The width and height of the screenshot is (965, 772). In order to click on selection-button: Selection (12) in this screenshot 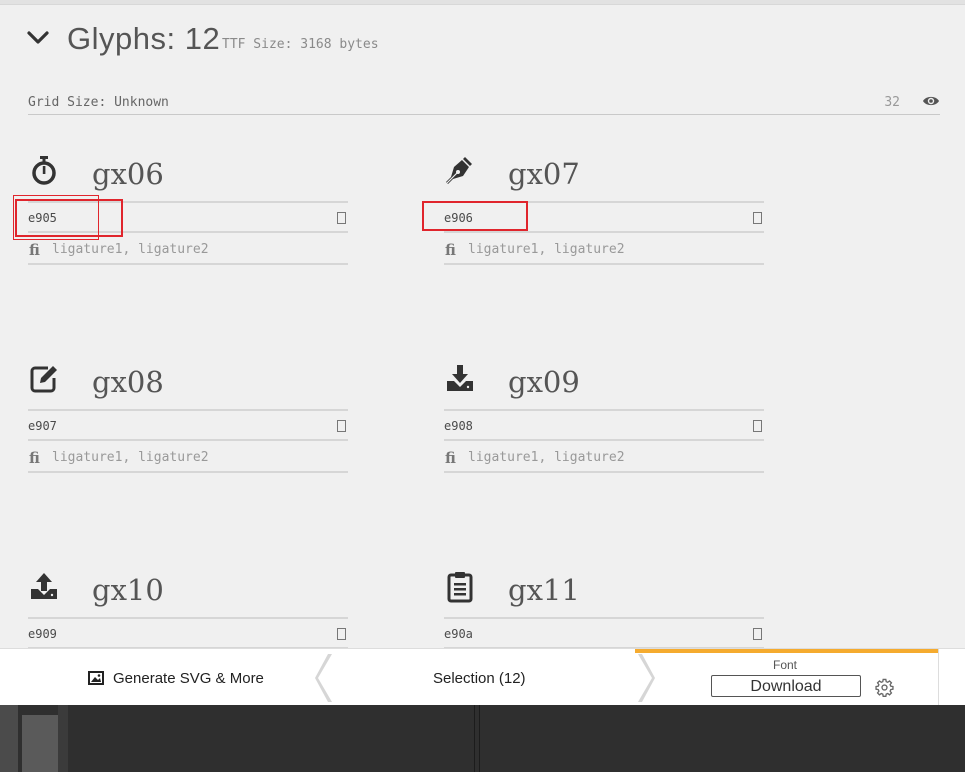, I will do `click(479, 678)`.